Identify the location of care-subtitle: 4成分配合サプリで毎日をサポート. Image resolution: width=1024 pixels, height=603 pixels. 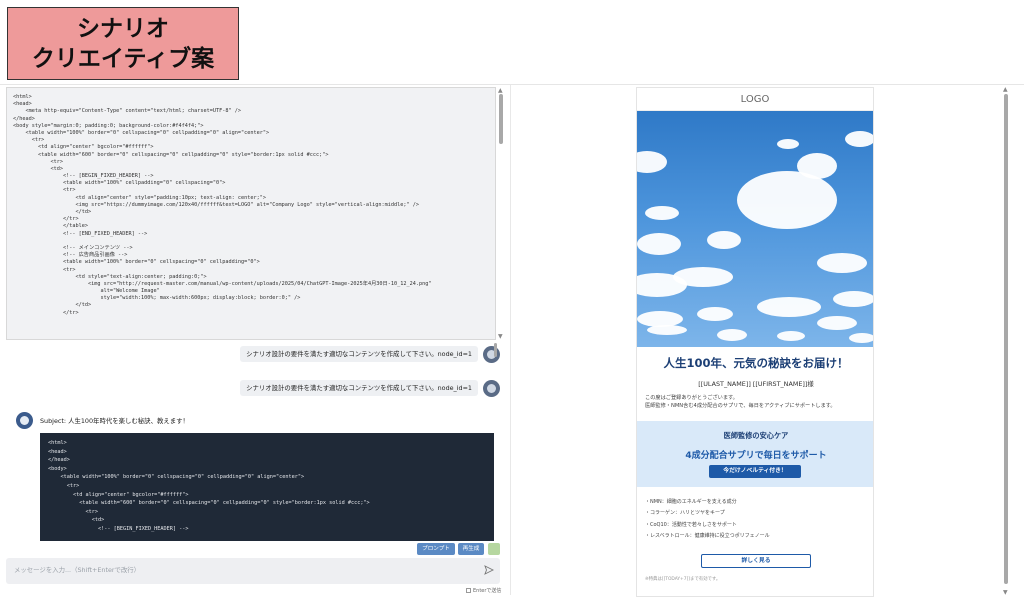
(756, 456).